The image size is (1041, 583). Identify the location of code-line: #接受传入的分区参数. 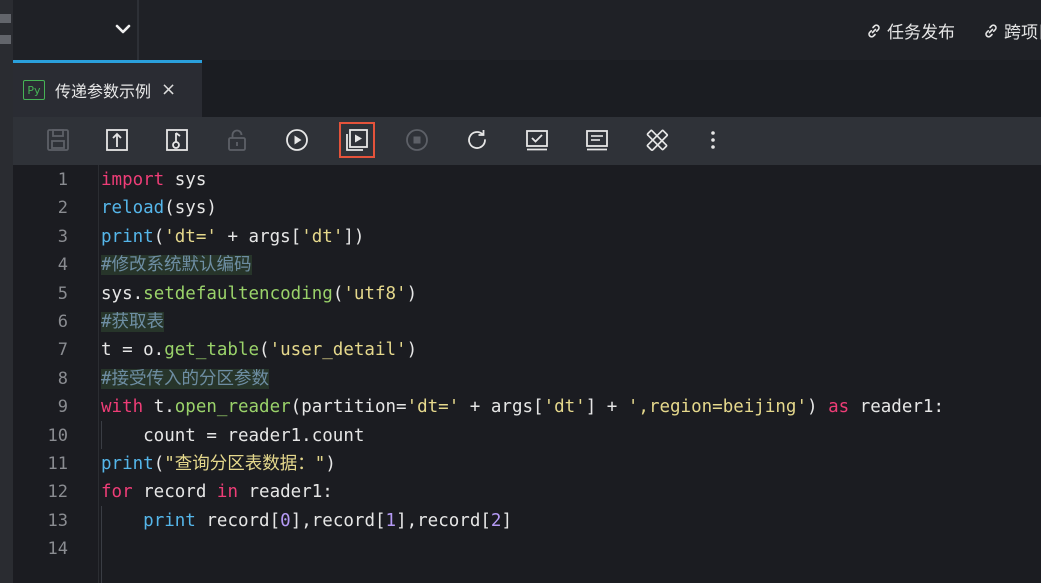
(185, 379).